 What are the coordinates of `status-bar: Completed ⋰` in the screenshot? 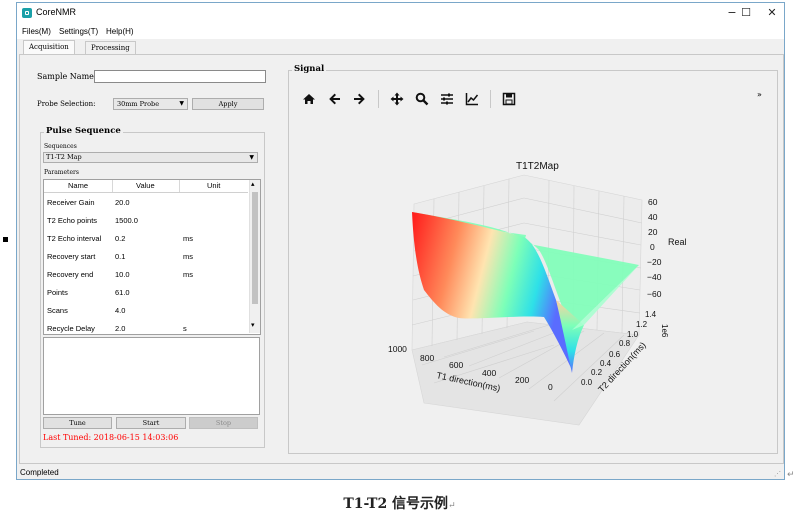 It's located at (400, 472).